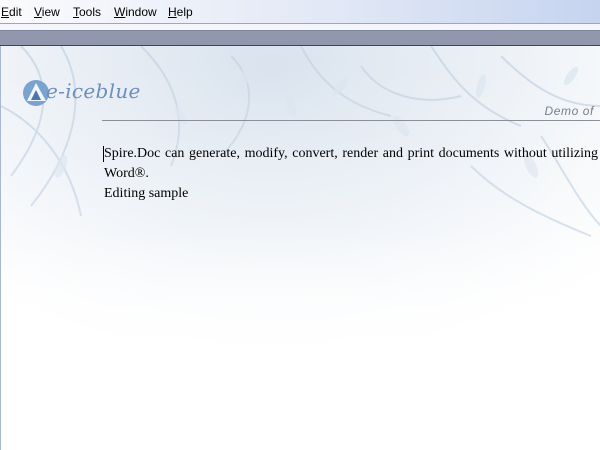 This screenshot has height=450, width=600. Describe the element at coordinates (103, 154) in the screenshot. I see `text-caret` at that location.